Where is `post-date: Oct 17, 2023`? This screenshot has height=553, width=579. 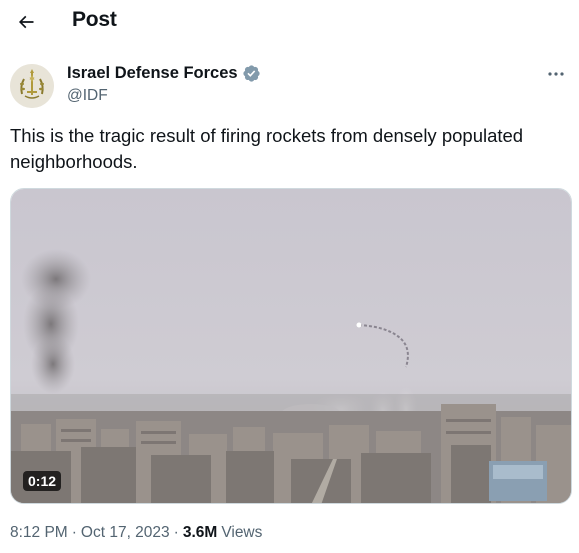 post-date: Oct 17, 2023 is located at coordinates (125, 533).